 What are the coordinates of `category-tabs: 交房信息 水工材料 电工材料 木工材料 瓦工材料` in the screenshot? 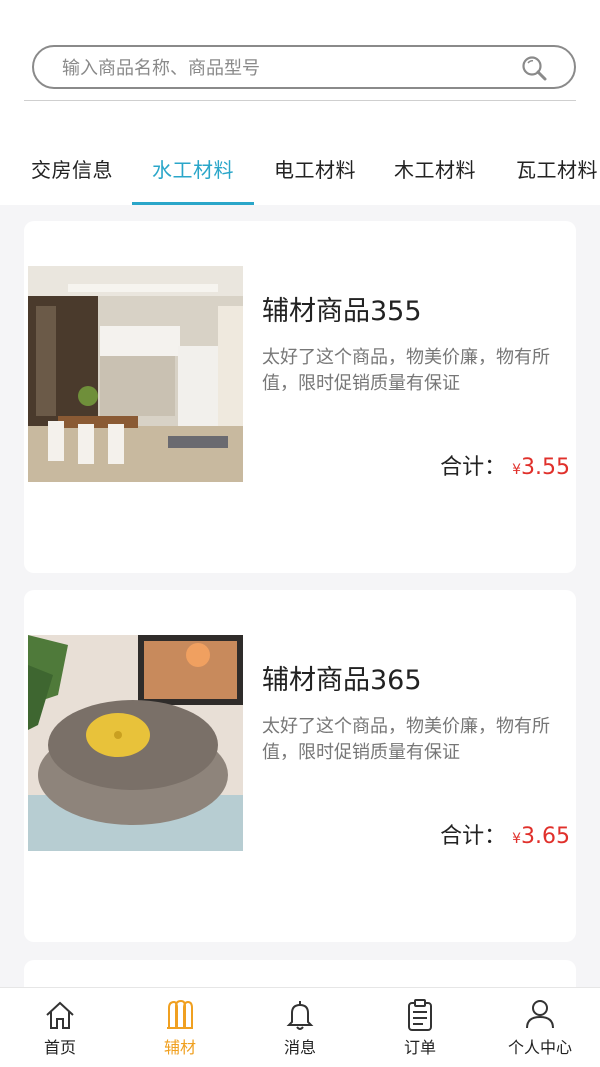 It's located at (300, 172).